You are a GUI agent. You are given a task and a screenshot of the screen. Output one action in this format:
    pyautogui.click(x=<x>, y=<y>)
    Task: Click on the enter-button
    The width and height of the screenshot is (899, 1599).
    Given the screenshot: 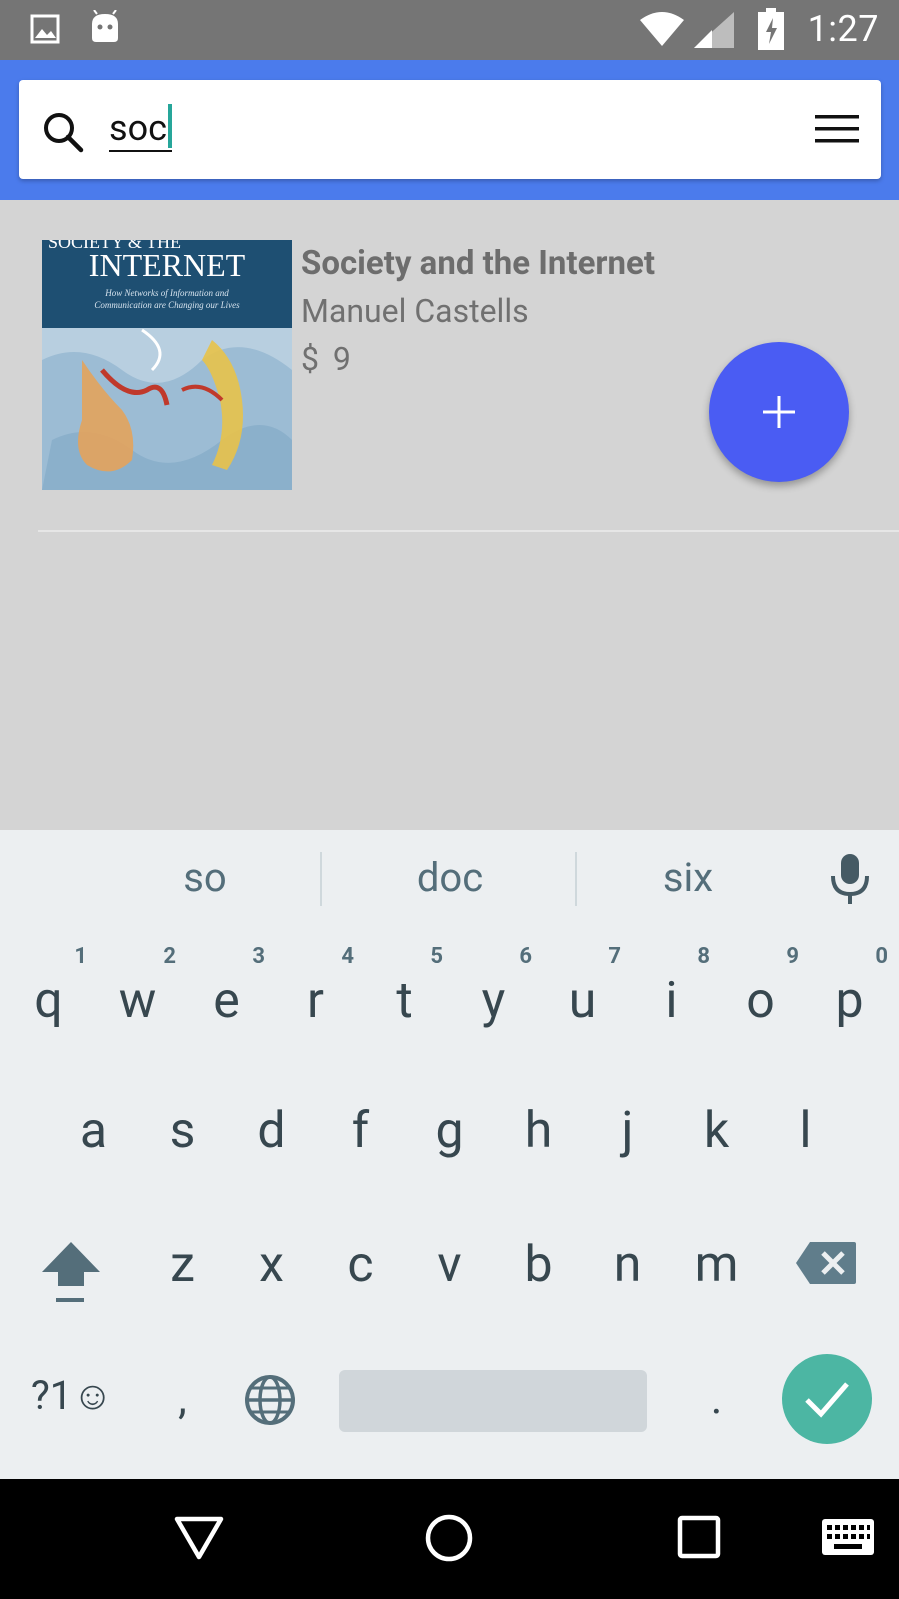 What is the action you would take?
    pyautogui.click(x=827, y=1399)
    